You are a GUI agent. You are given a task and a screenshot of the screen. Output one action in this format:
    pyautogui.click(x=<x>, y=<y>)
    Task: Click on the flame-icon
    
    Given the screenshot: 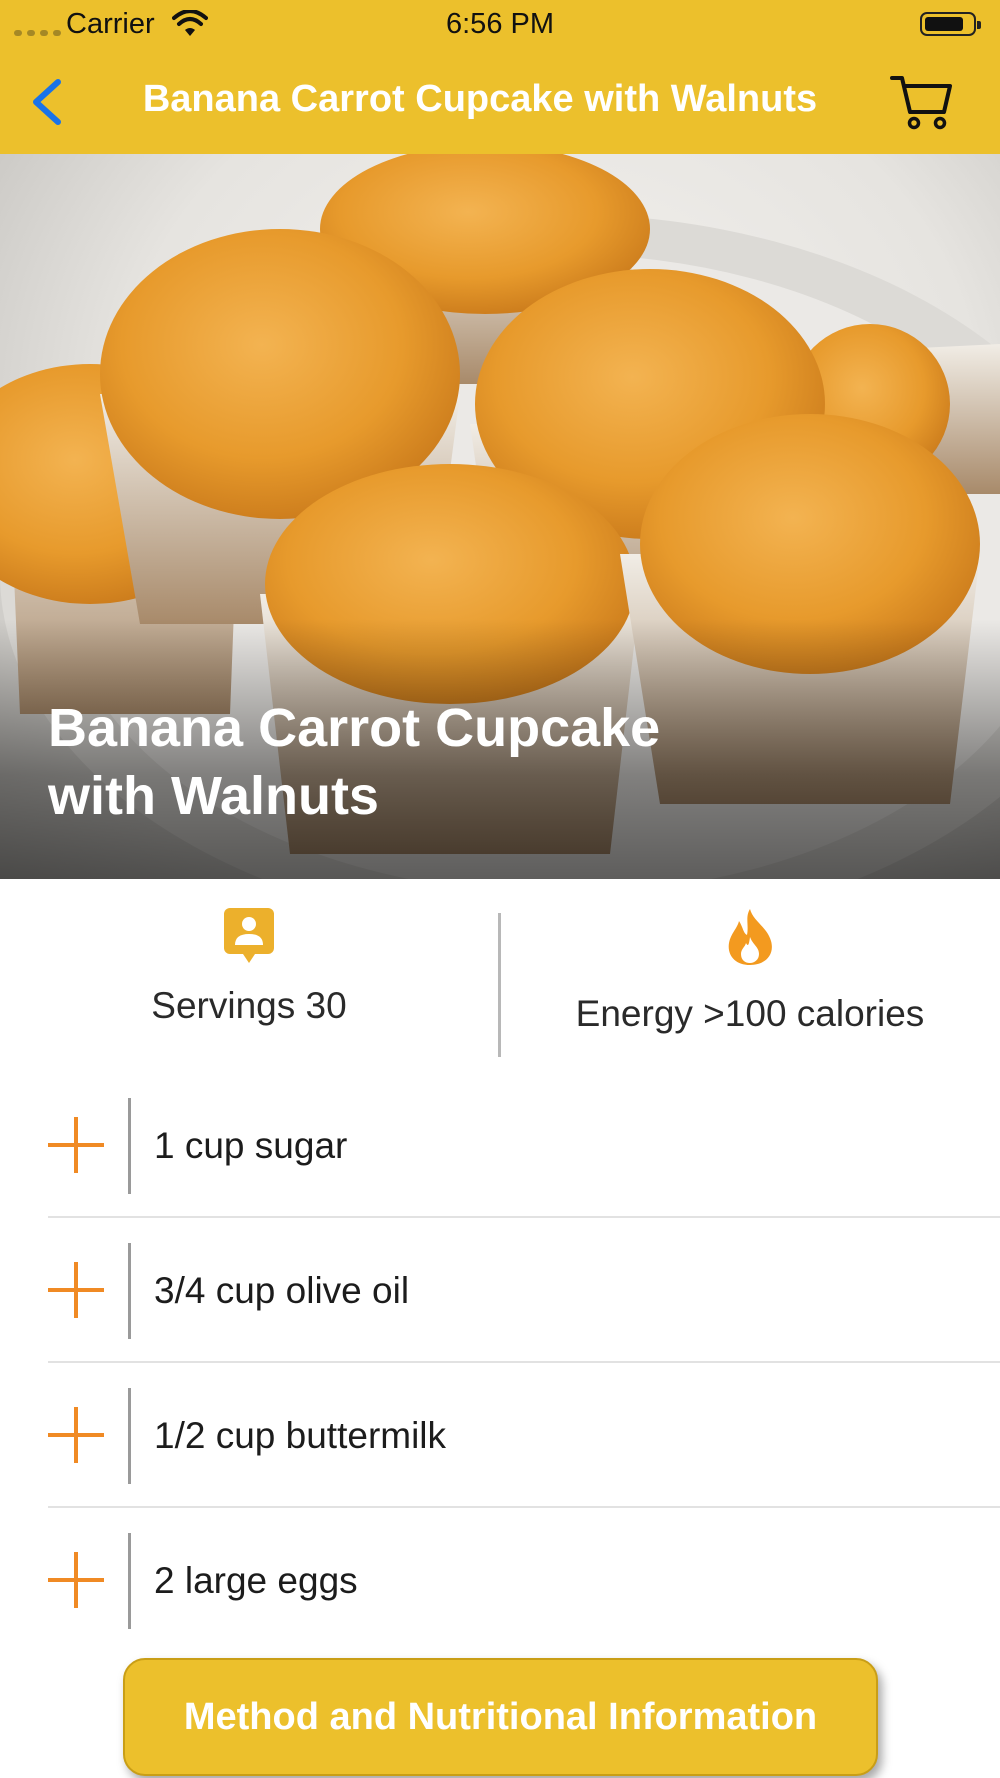 What is the action you would take?
    pyautogui.click(x=750, y=937)
    